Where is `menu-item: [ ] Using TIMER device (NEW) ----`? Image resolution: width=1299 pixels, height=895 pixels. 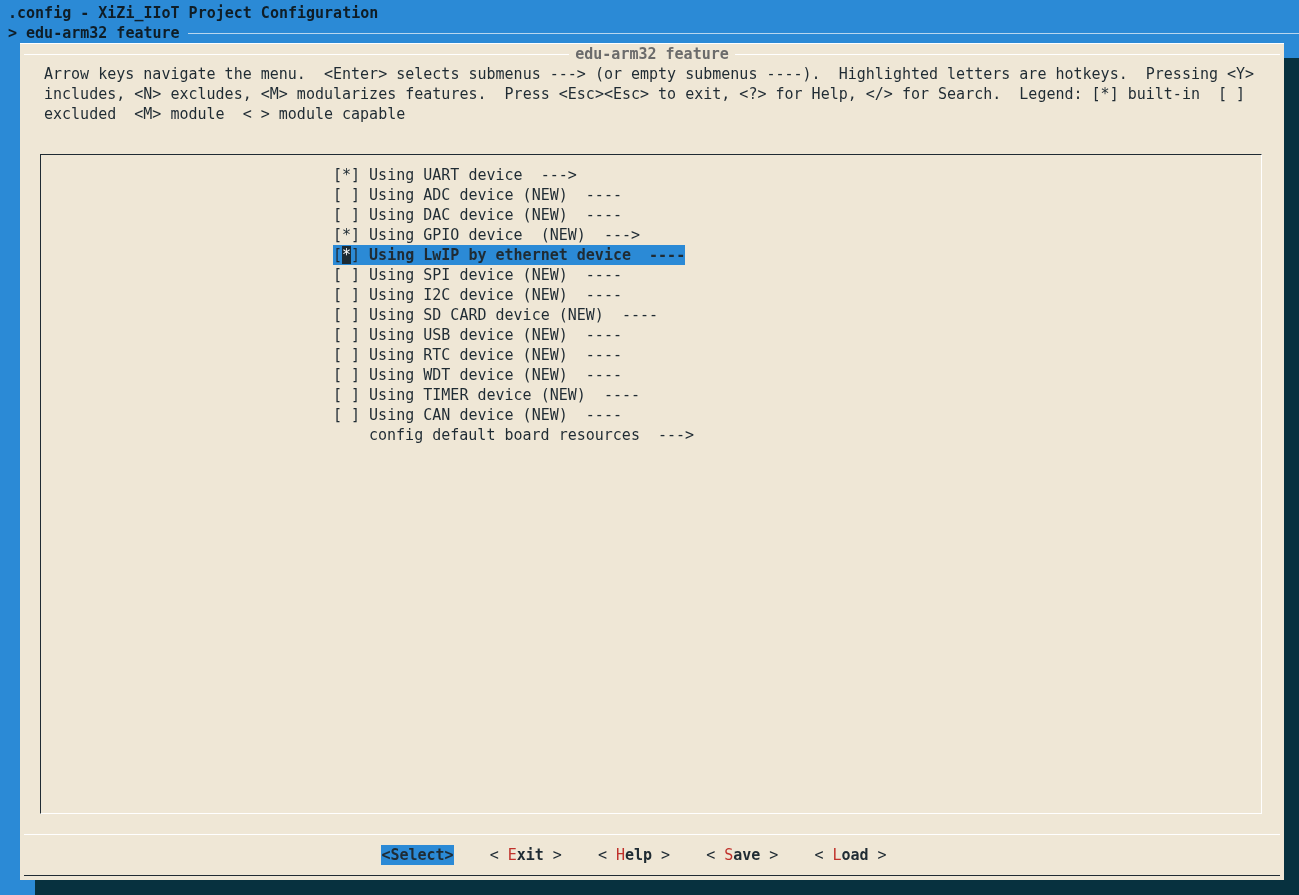 menu-item: [ ] Using TIMER device (NEW) ---- is located at coordinates (487, 395).